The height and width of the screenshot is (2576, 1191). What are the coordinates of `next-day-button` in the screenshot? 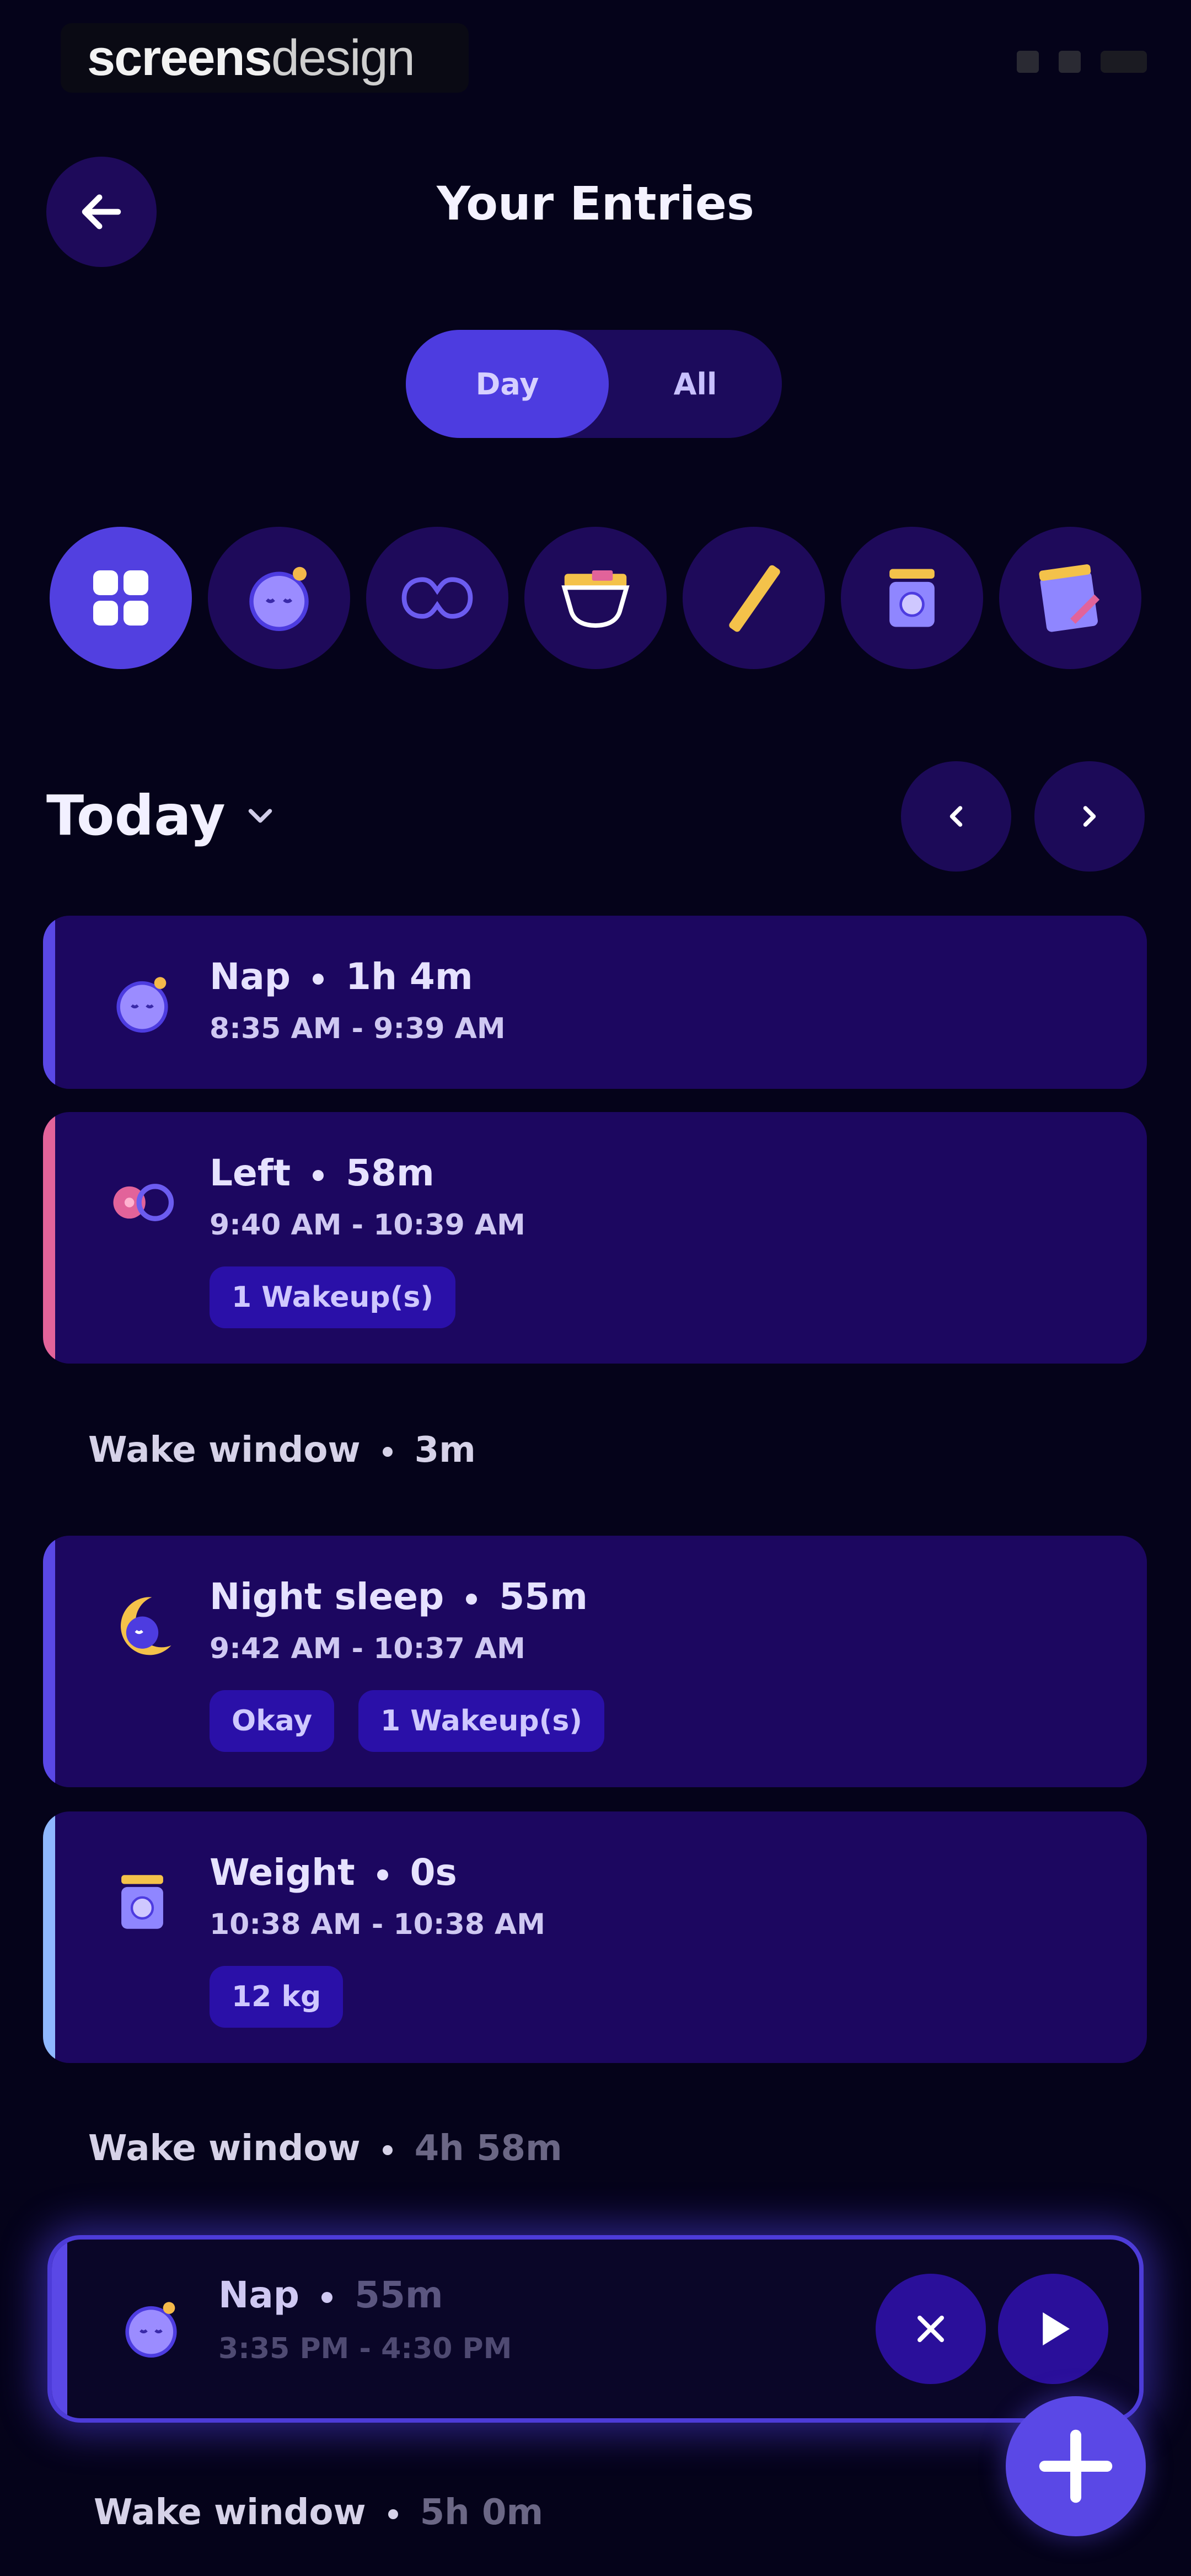 It's located at (1089, 816).